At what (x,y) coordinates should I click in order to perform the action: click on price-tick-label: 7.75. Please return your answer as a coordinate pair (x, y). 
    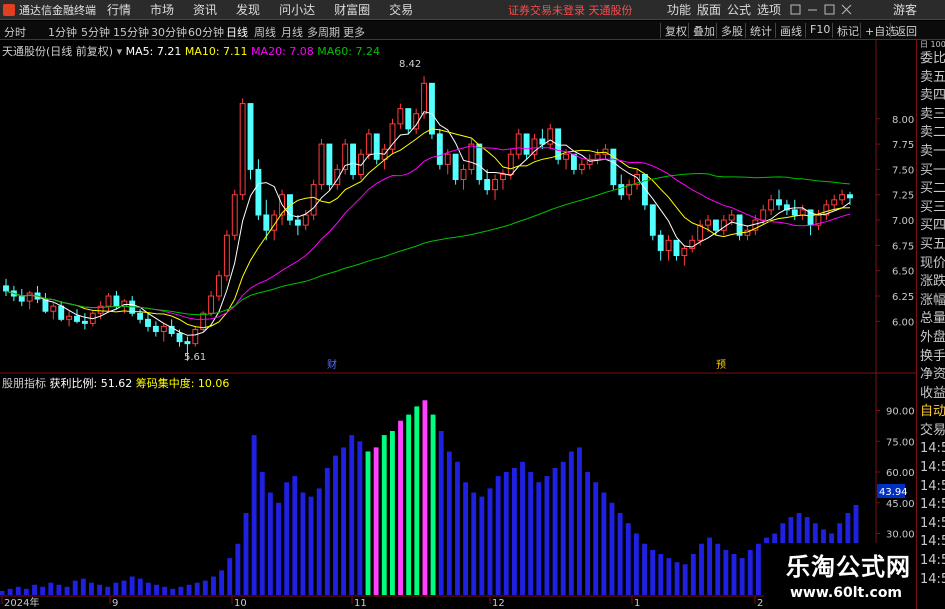
    Looking at the image, I should click on (903, 145).